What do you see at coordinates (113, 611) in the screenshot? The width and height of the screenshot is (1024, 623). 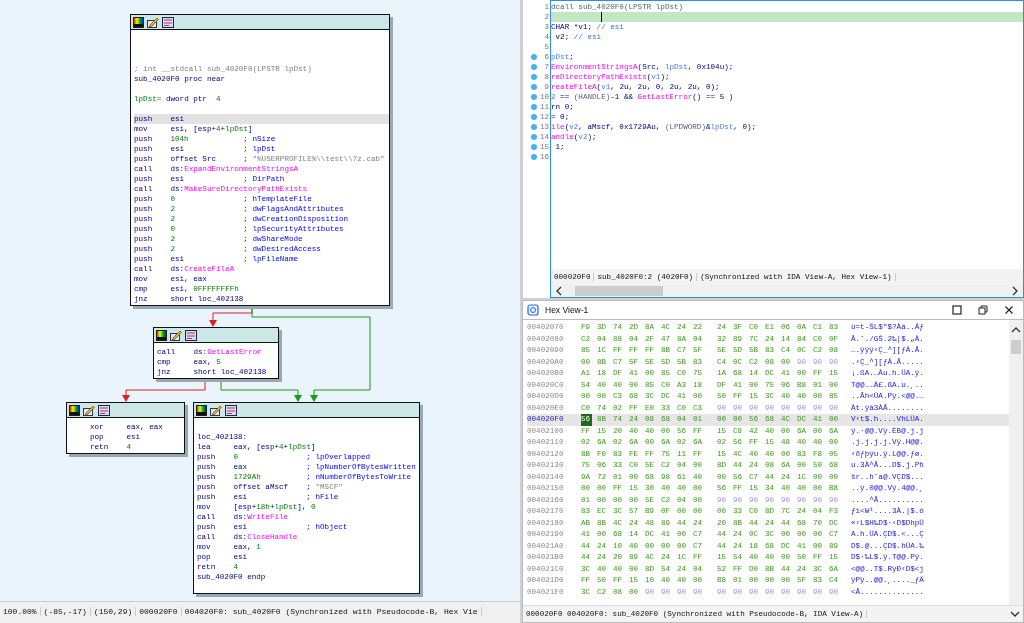 I see `status-field: (150,29)` at bounding box center [113, 611].